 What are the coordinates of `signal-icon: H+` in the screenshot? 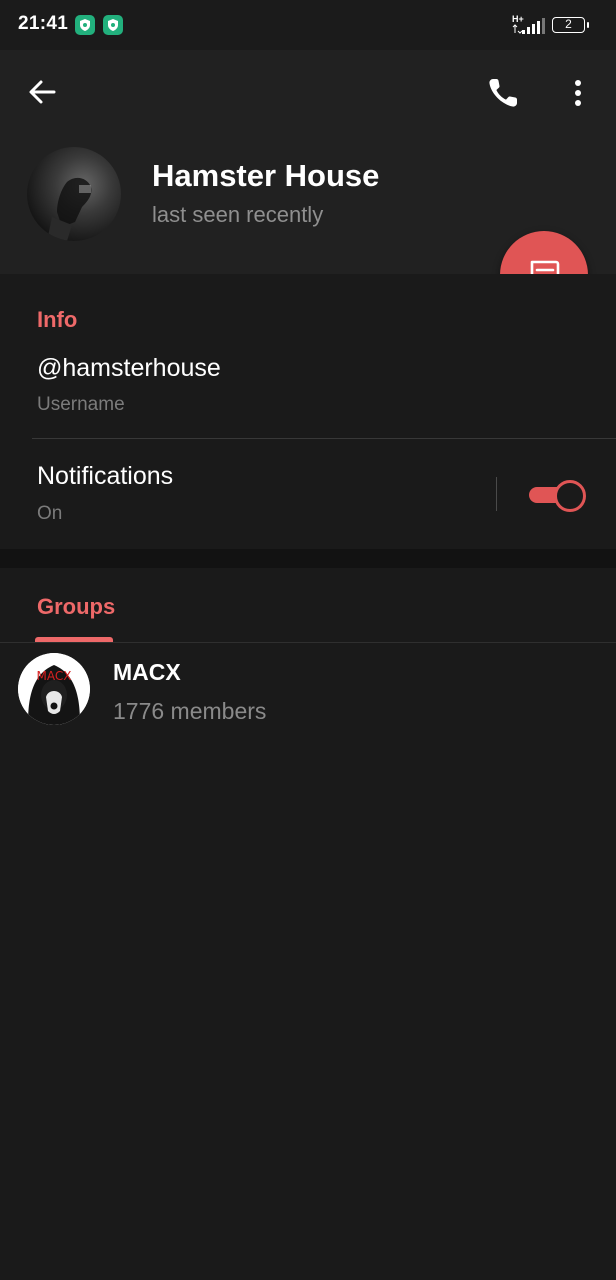 It's located at (529, 25).